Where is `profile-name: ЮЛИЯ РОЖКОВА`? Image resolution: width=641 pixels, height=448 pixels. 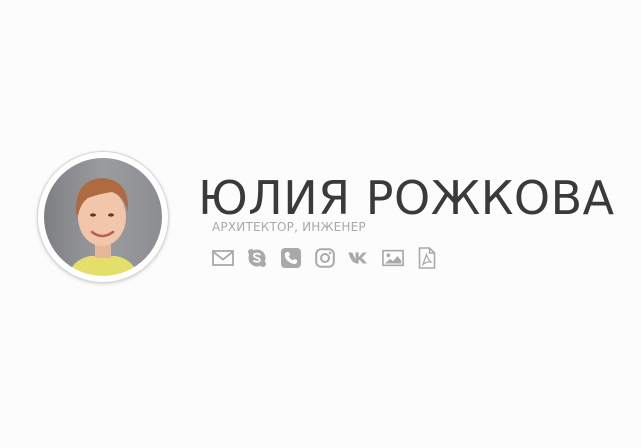
profile-name: ЮЛИЯ РОЖКОВА is located at coordinates (406, 198).